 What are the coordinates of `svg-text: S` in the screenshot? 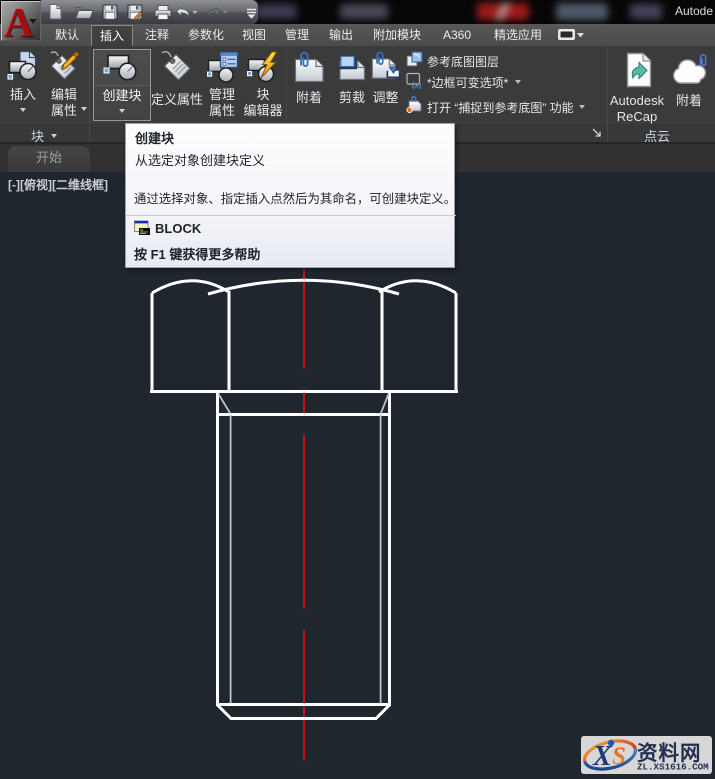 It's located at (619, 756).